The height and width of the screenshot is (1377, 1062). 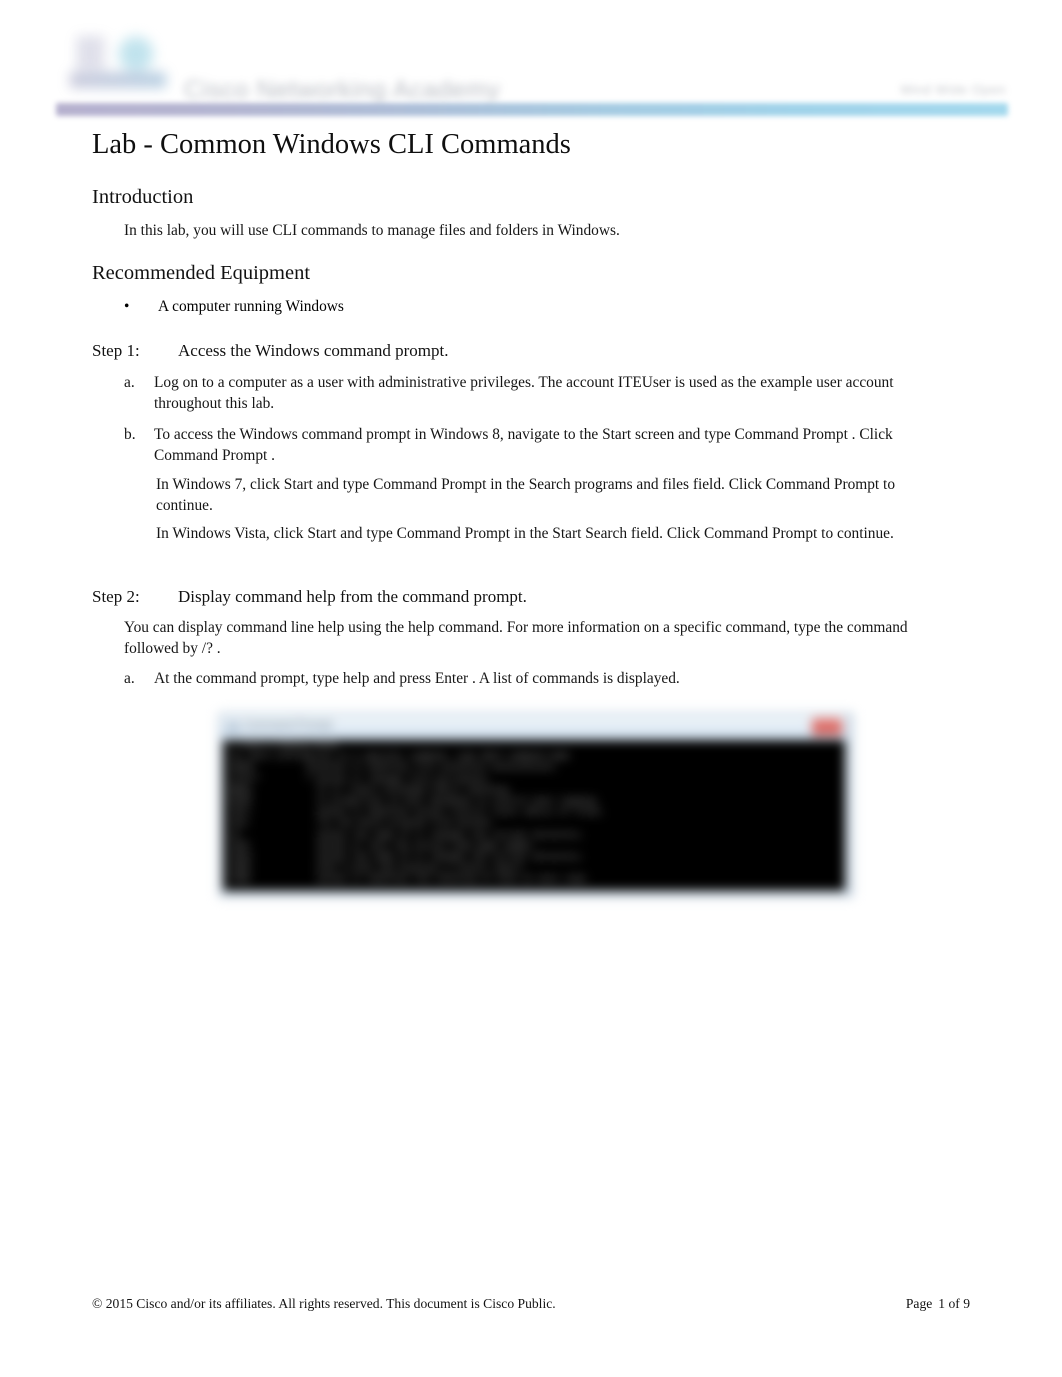 I want to click on console-line: C:\Users\ITEUser>help, so click(x=283, y=745).